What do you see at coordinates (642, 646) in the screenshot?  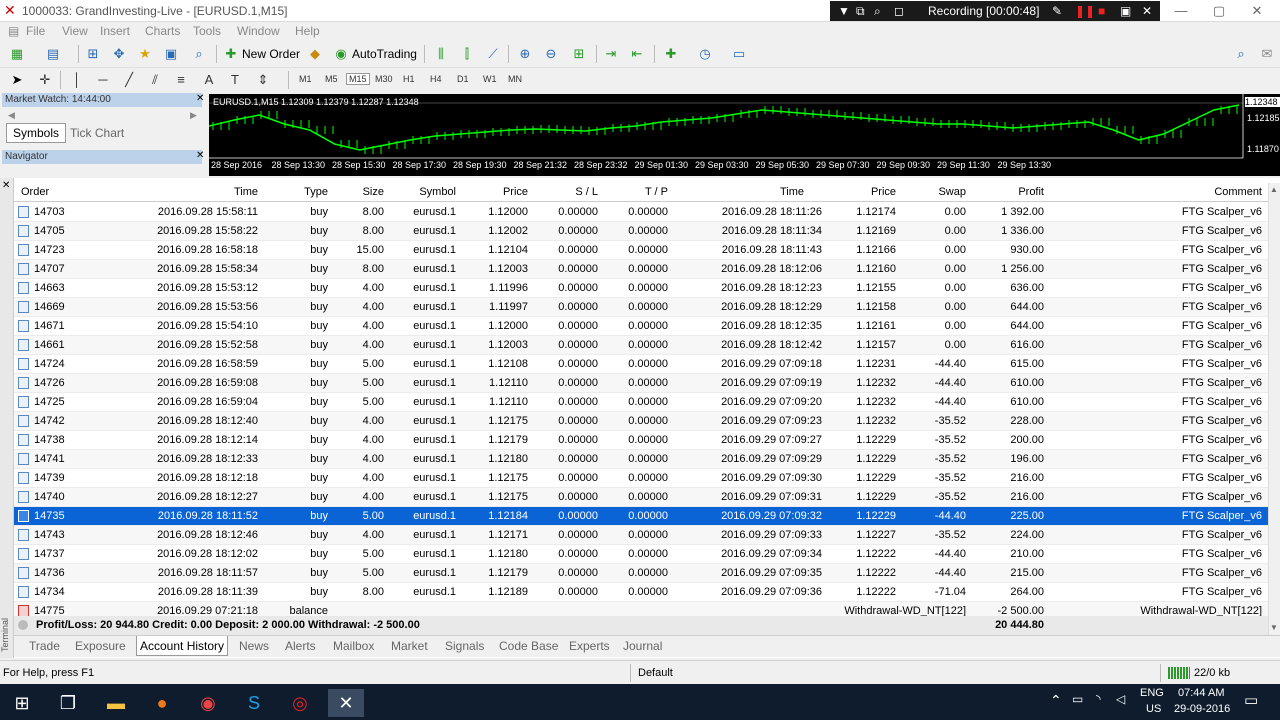 I see `tab-journal: Journal` at bounding box center [642, 646].